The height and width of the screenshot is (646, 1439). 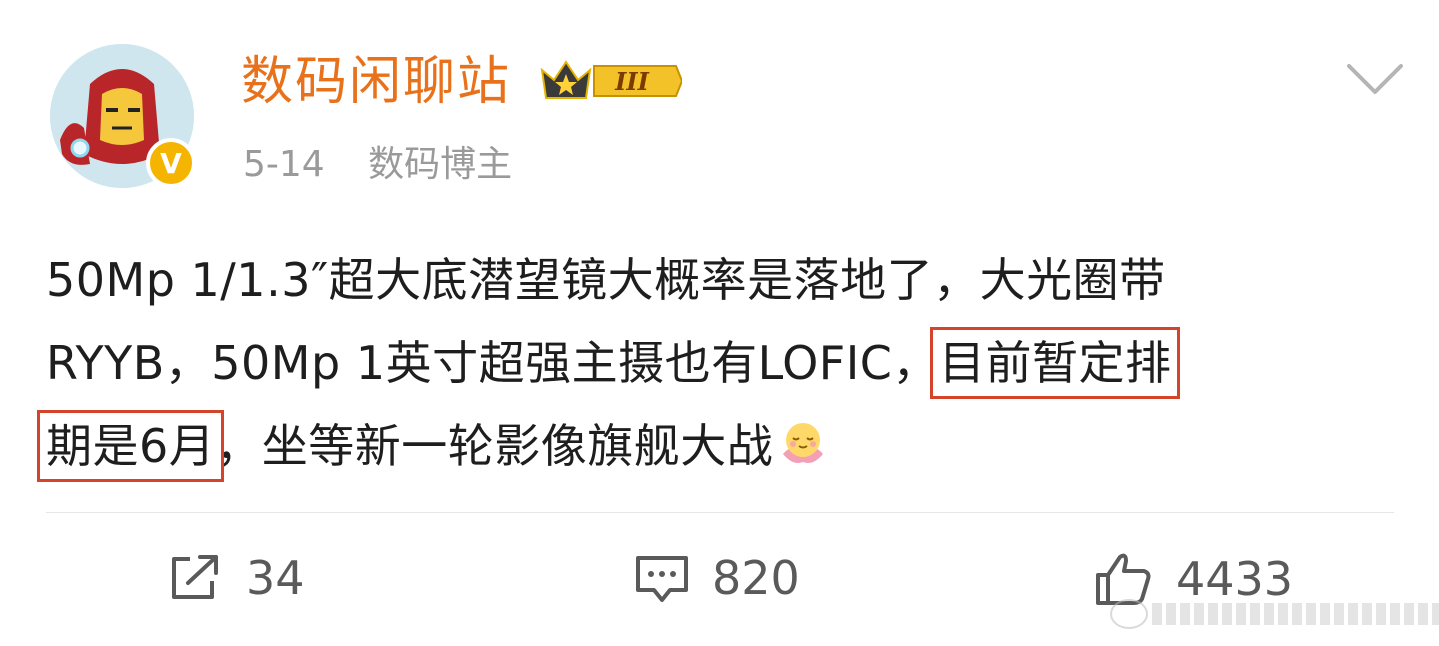 I want to click on comment-button: 820, so click(x=717, y=578).